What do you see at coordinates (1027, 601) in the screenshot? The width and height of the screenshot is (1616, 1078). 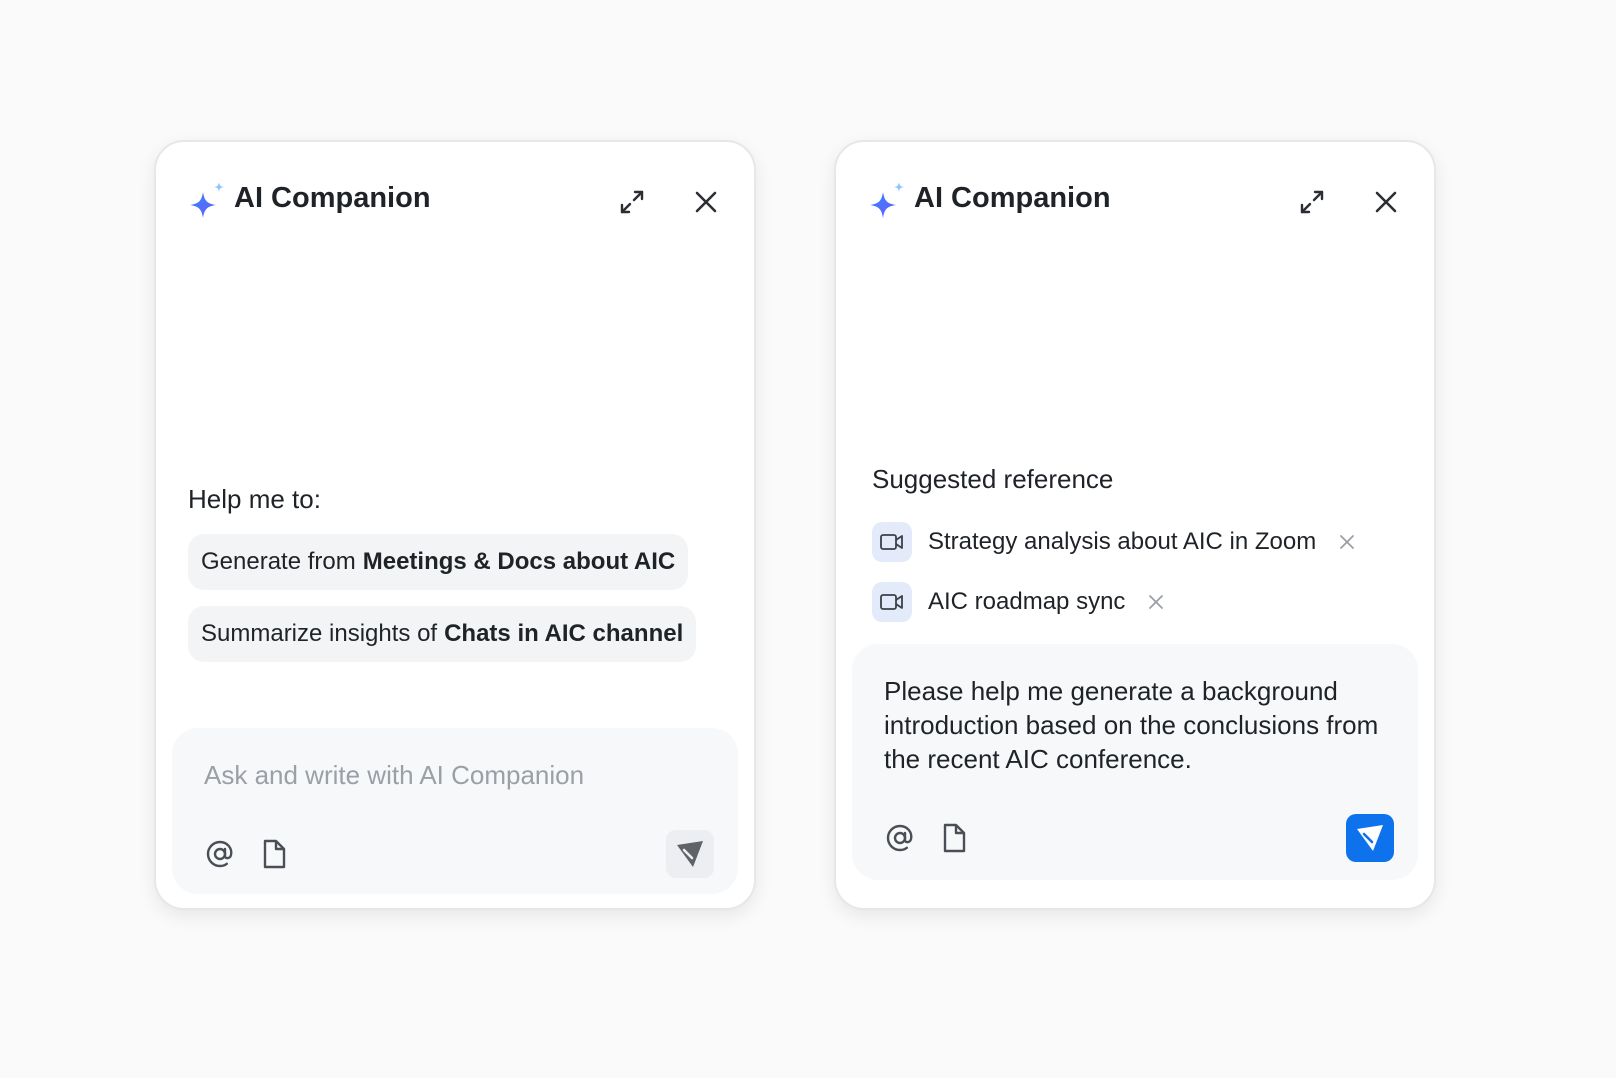 I see `reference-label: AIC roadmap sync` at bounding box center [1027, 601].